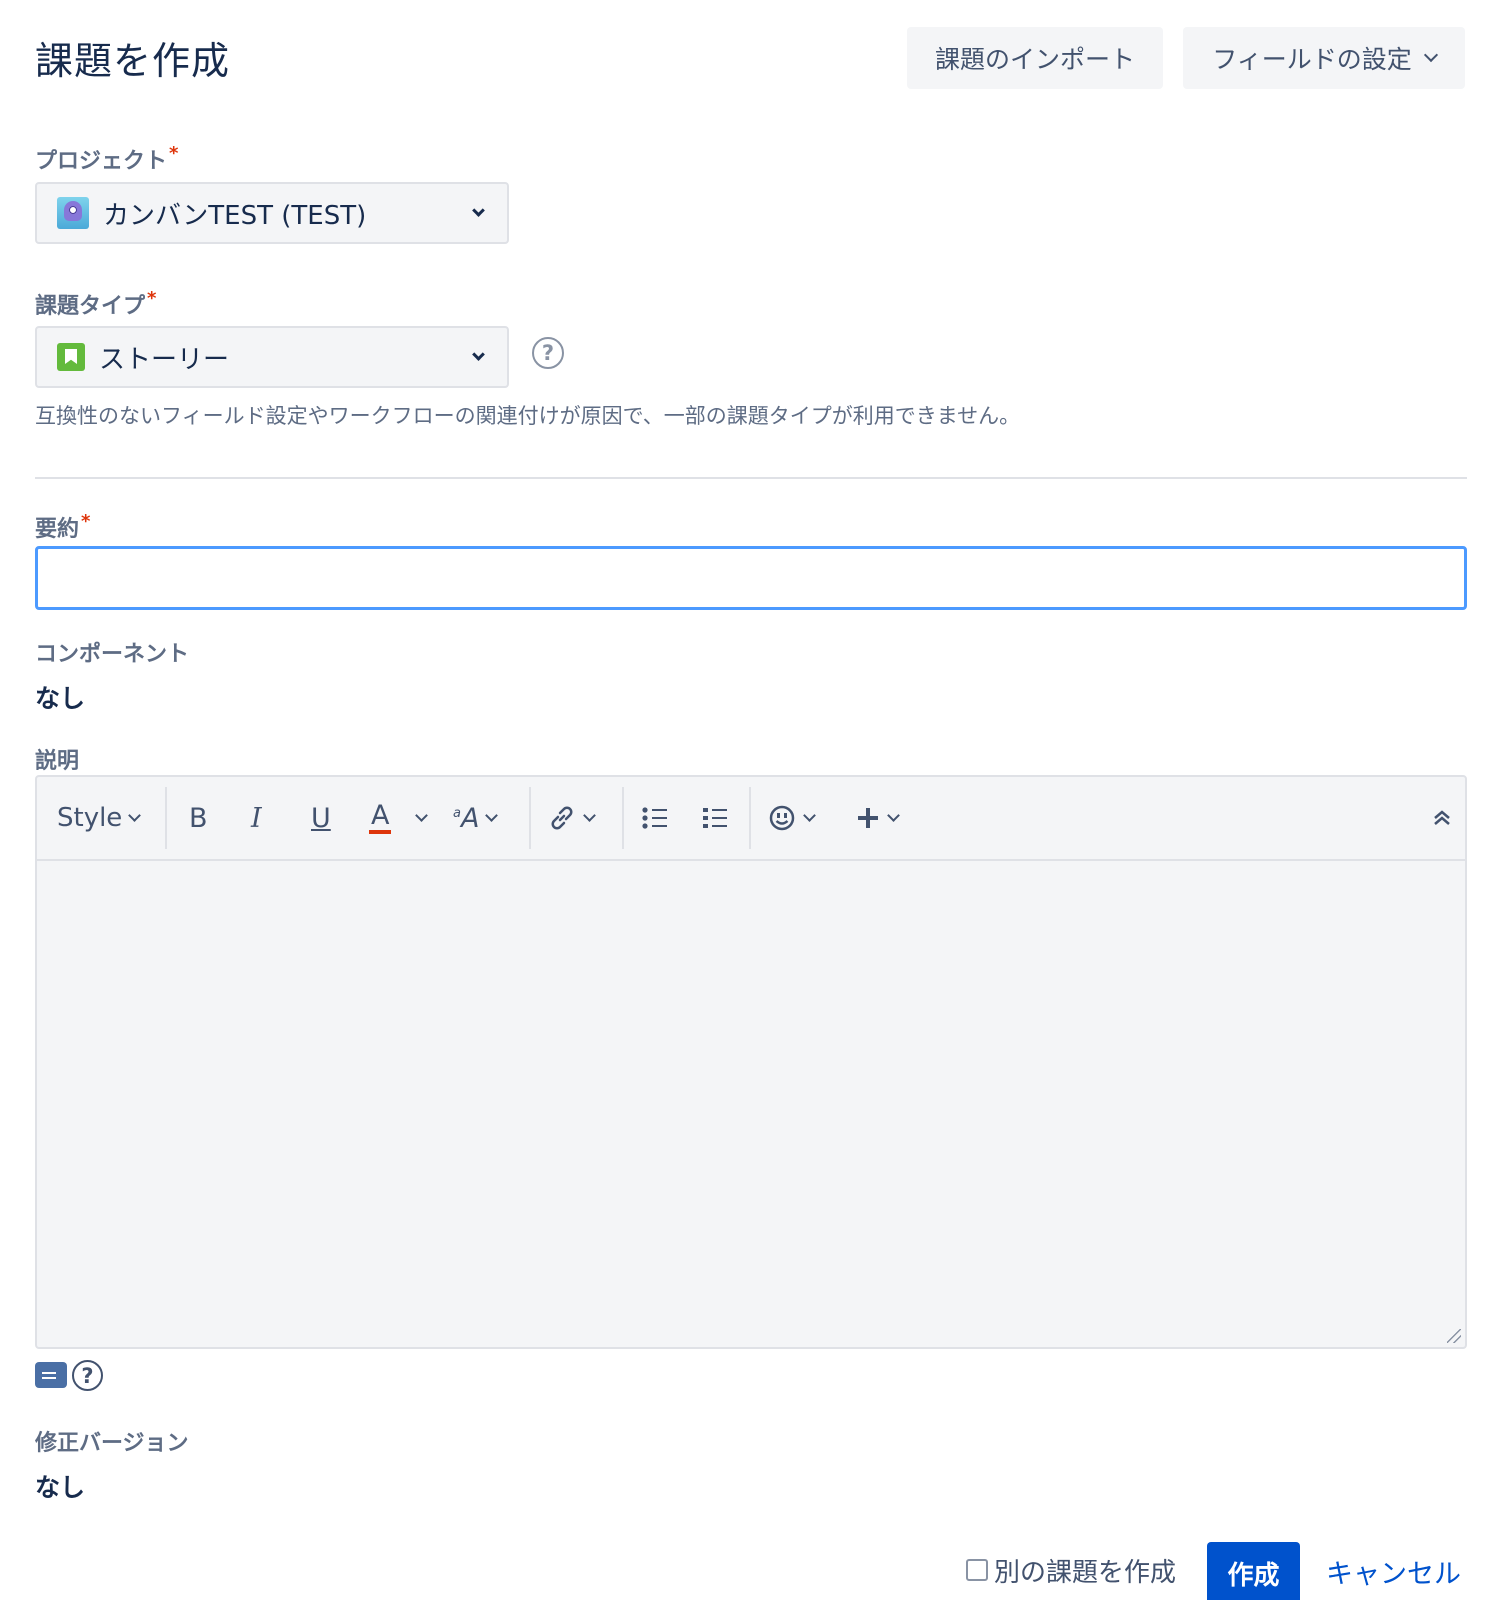 The image size is (1501, 1600). What do you see at coordinates (466, 818) in the screenshot?
I see `text-size-icon: aA` at bounding box center [466, 818].